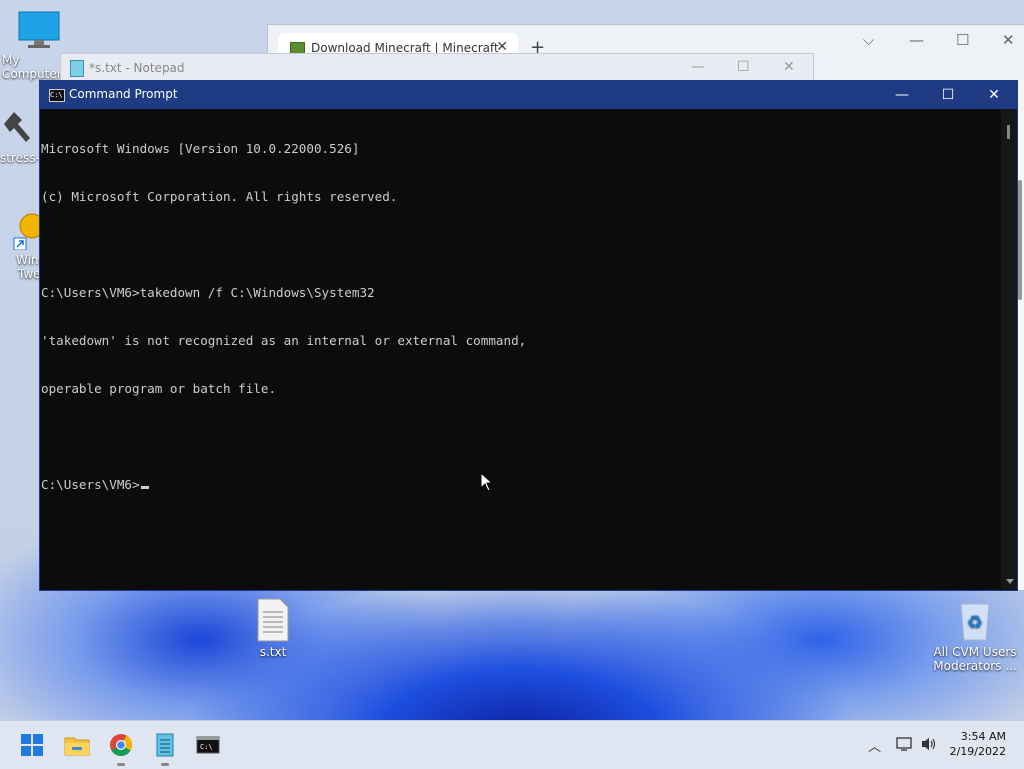 Image resolution: width=1024 pixels, height=769 pixels. Describe the element at coordinates (528, 95) in the screenshot. I see `cmd-titlebar: C:\ Command Prompt — ☐ ✕` at that location.